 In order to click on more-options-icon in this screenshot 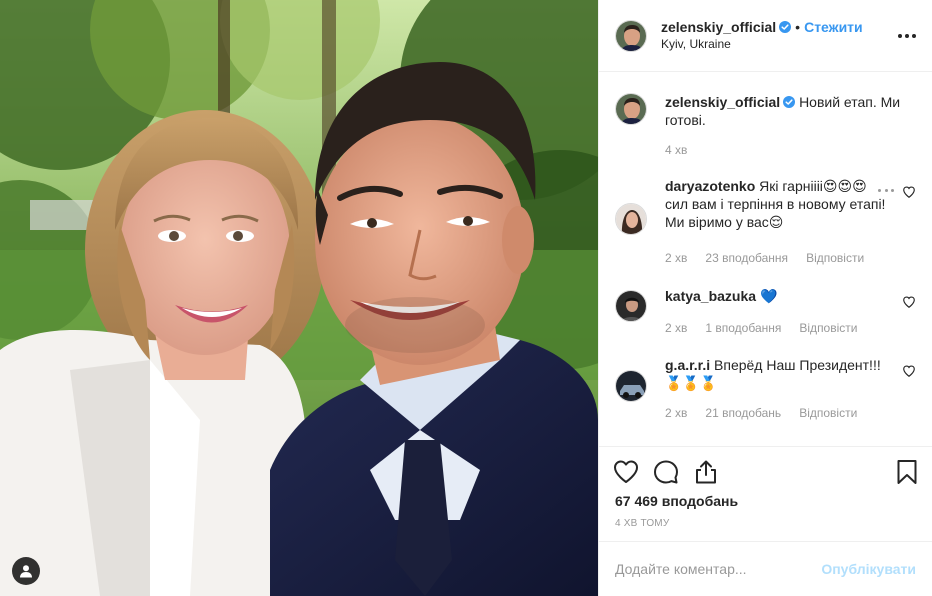, I will do `click(907, 36)`.